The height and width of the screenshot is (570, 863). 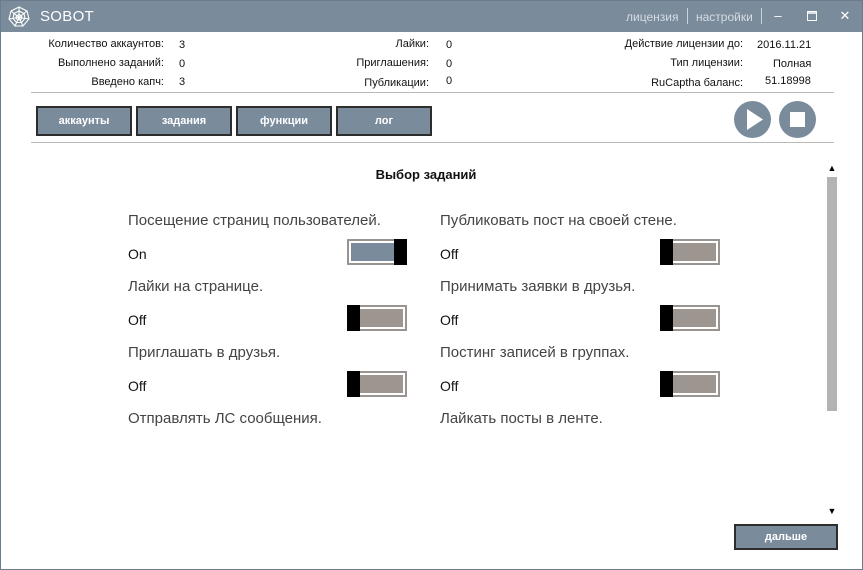 What do you see at coordinates (412, 44) in the screenshot?
I see `likes-label: Лайки:` at bounding box center [412, 44].